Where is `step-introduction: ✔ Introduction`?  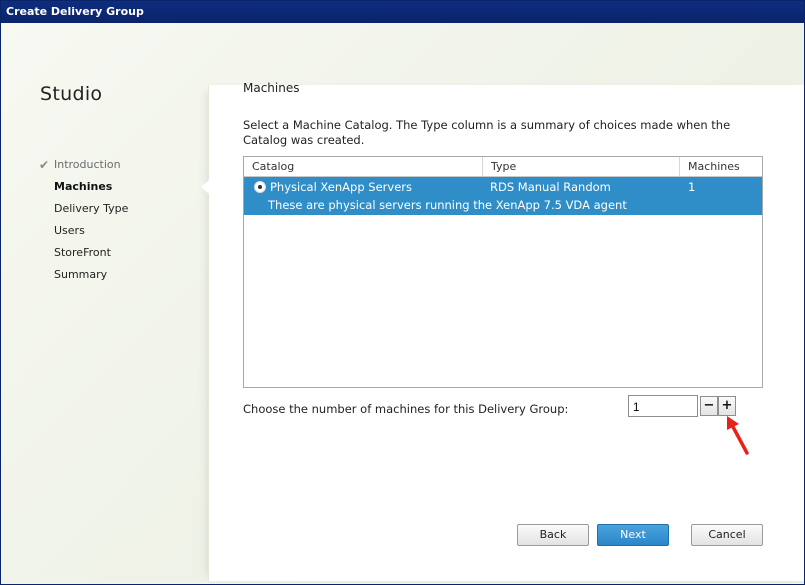
step-introduction: ✔ Introduction is located at coordinates (83, 168).